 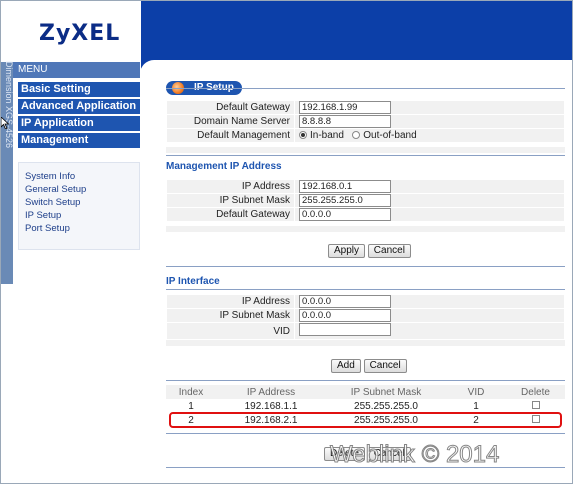 What do you see at coordinates (50, 176) in the screenshot?
I see `submenu-system-info: System Info` at bounding box center [50, 176].